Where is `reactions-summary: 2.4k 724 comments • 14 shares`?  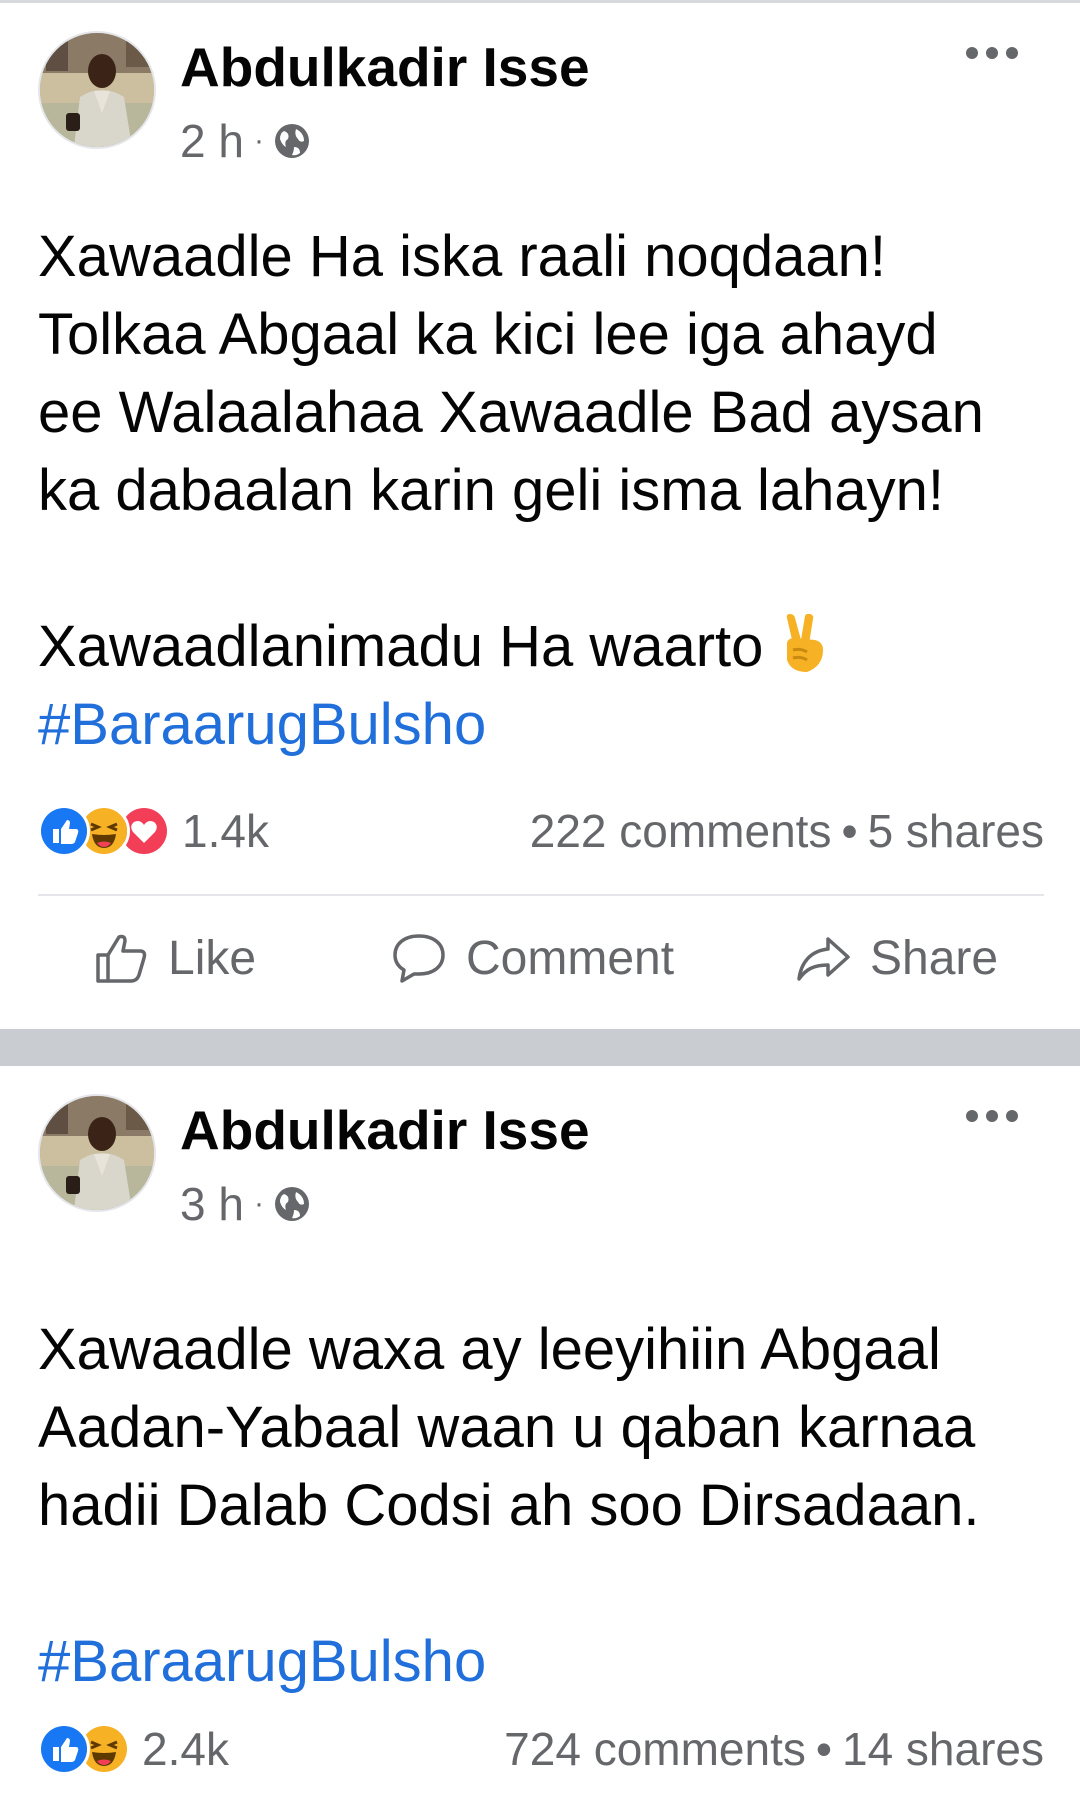
reactions-summary: 2.4k 724 comments • 14 shares is located at coordinates (541, 1749).